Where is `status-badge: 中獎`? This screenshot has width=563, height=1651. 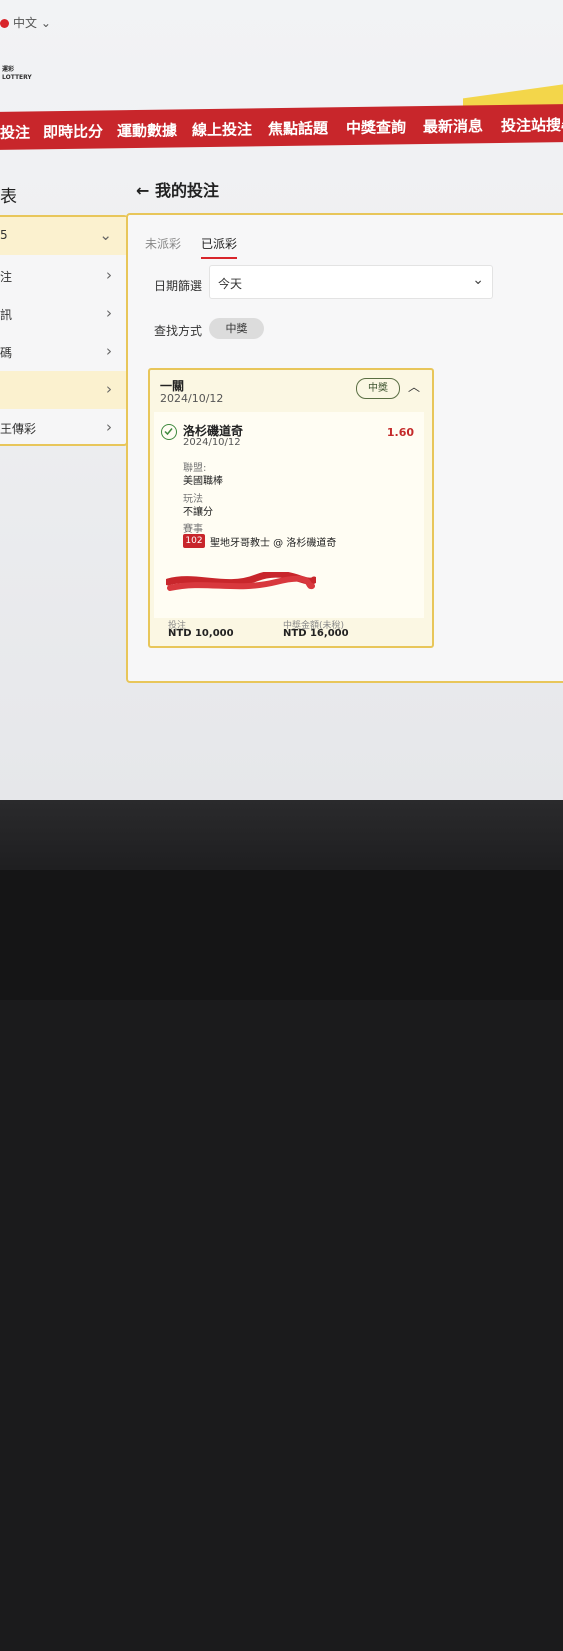 status-badge: 中獎 is located at coordinates (378, 388).